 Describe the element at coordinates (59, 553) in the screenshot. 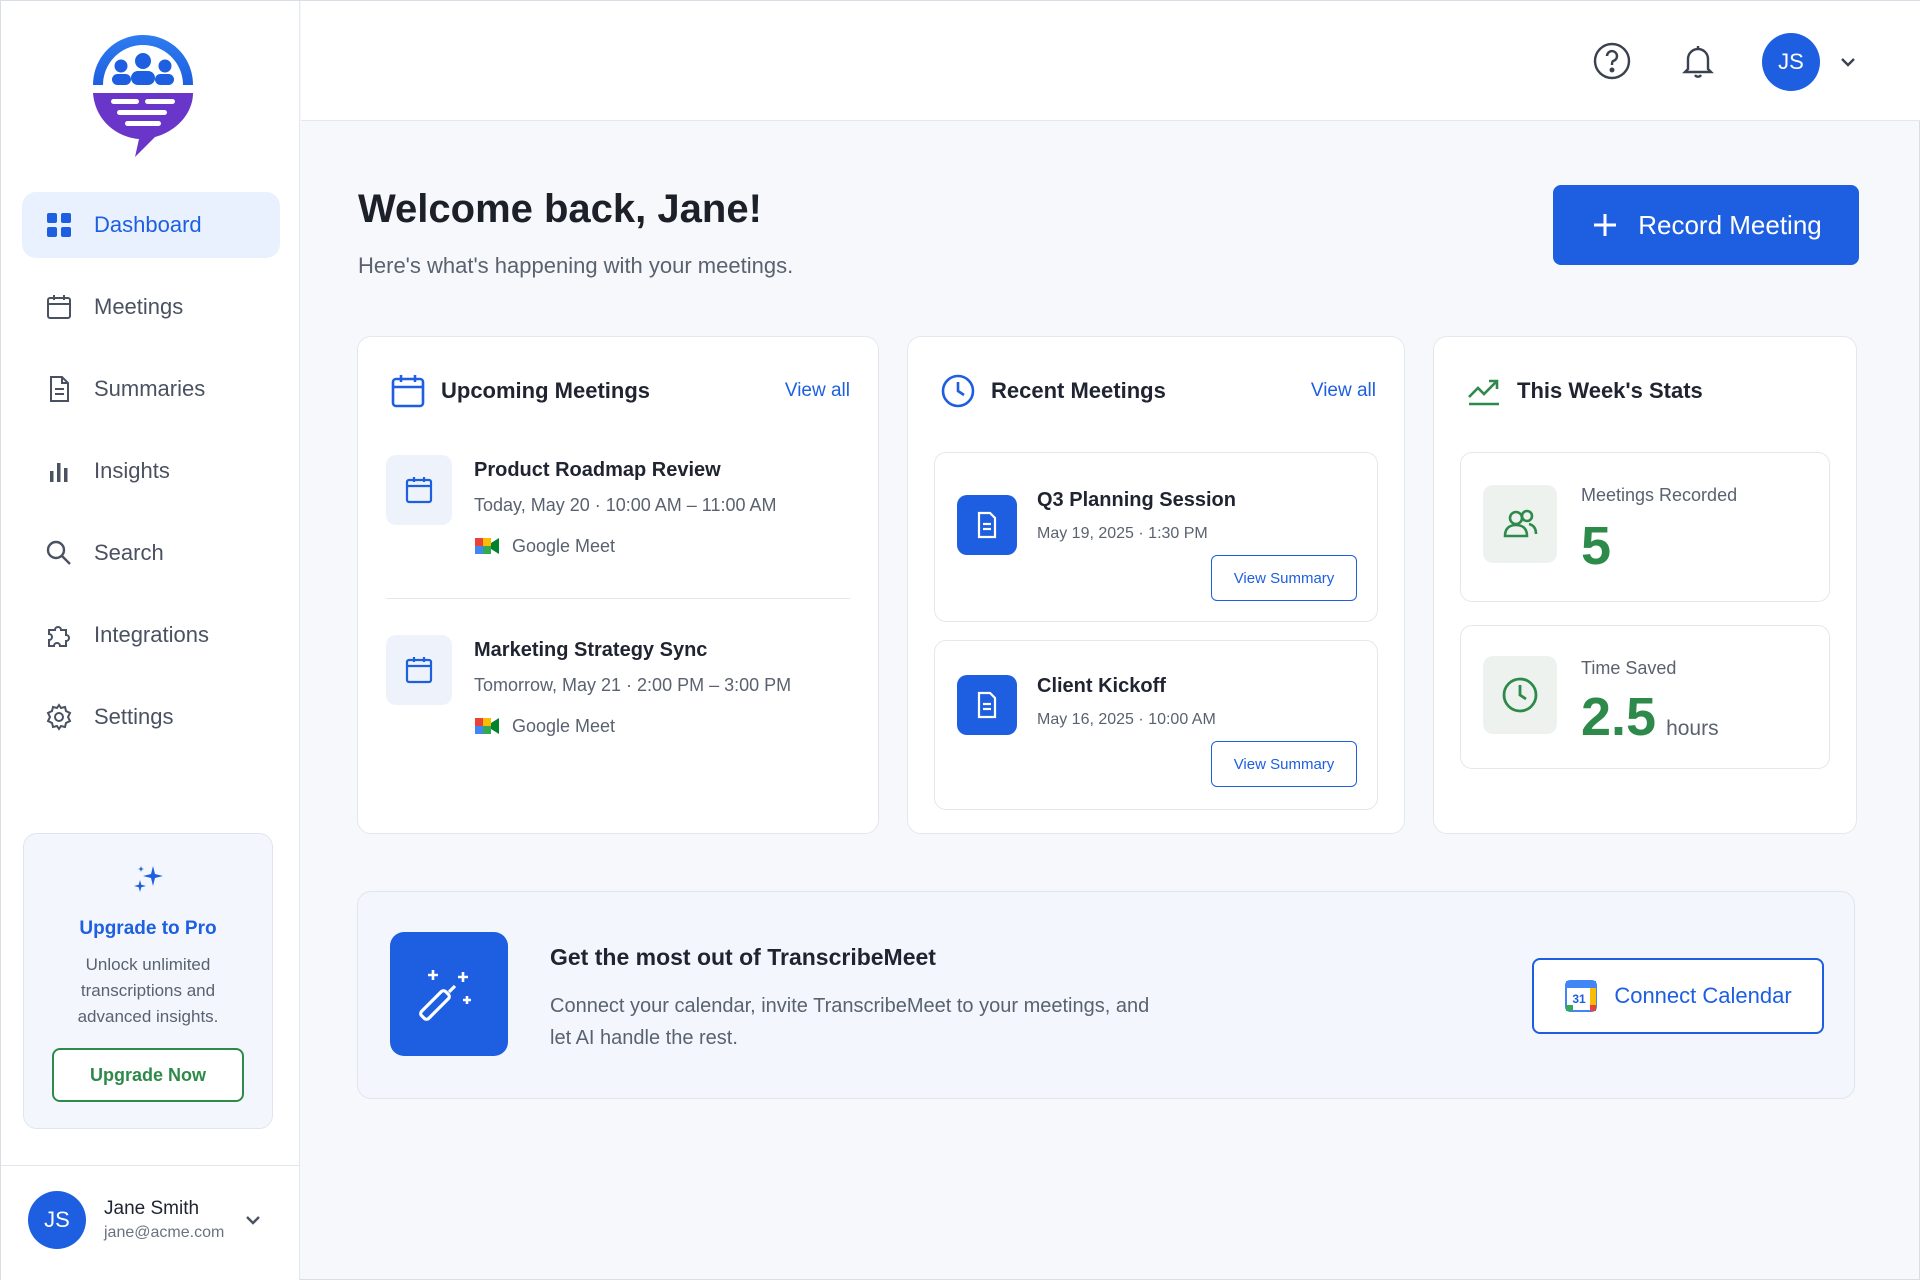

I see `search-icon` at that location.